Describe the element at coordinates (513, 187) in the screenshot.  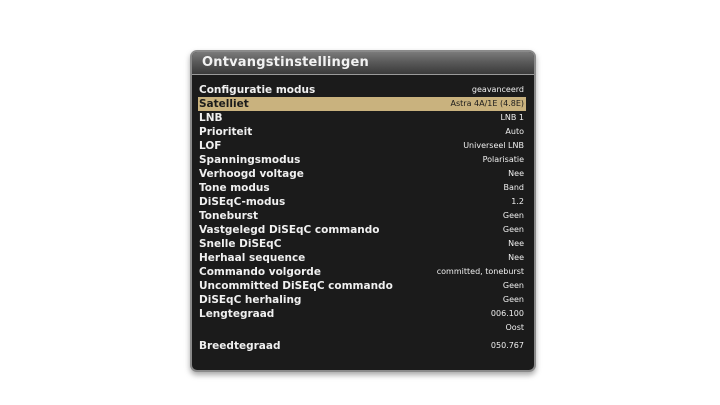
I see `setting-value: Band` at that location.